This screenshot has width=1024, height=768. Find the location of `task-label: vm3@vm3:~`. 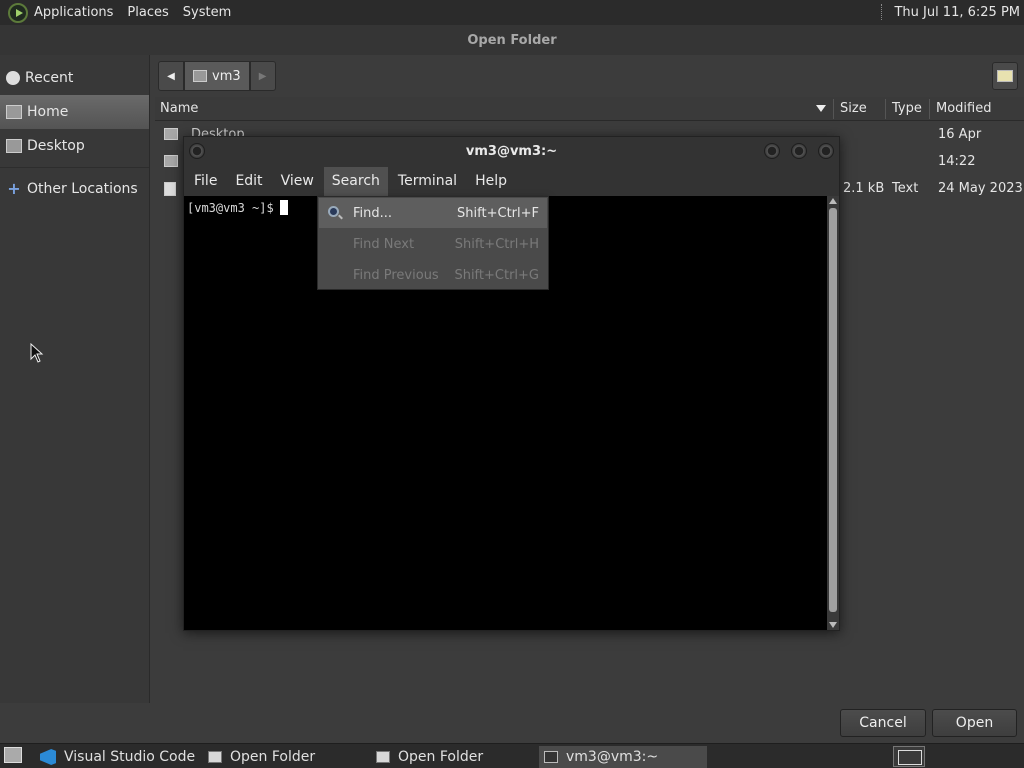

task-label: vm3@vm3:~ is located at coordinates (612, 757).